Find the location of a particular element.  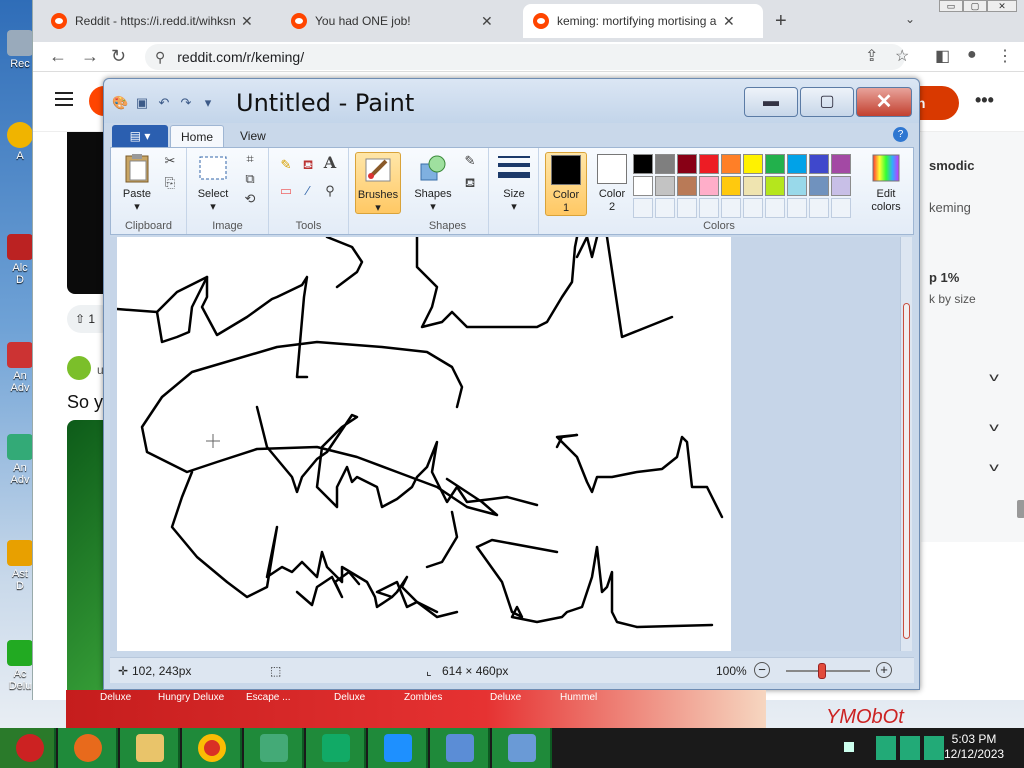

page-scrollbar is located at coordinates (1020, 509).